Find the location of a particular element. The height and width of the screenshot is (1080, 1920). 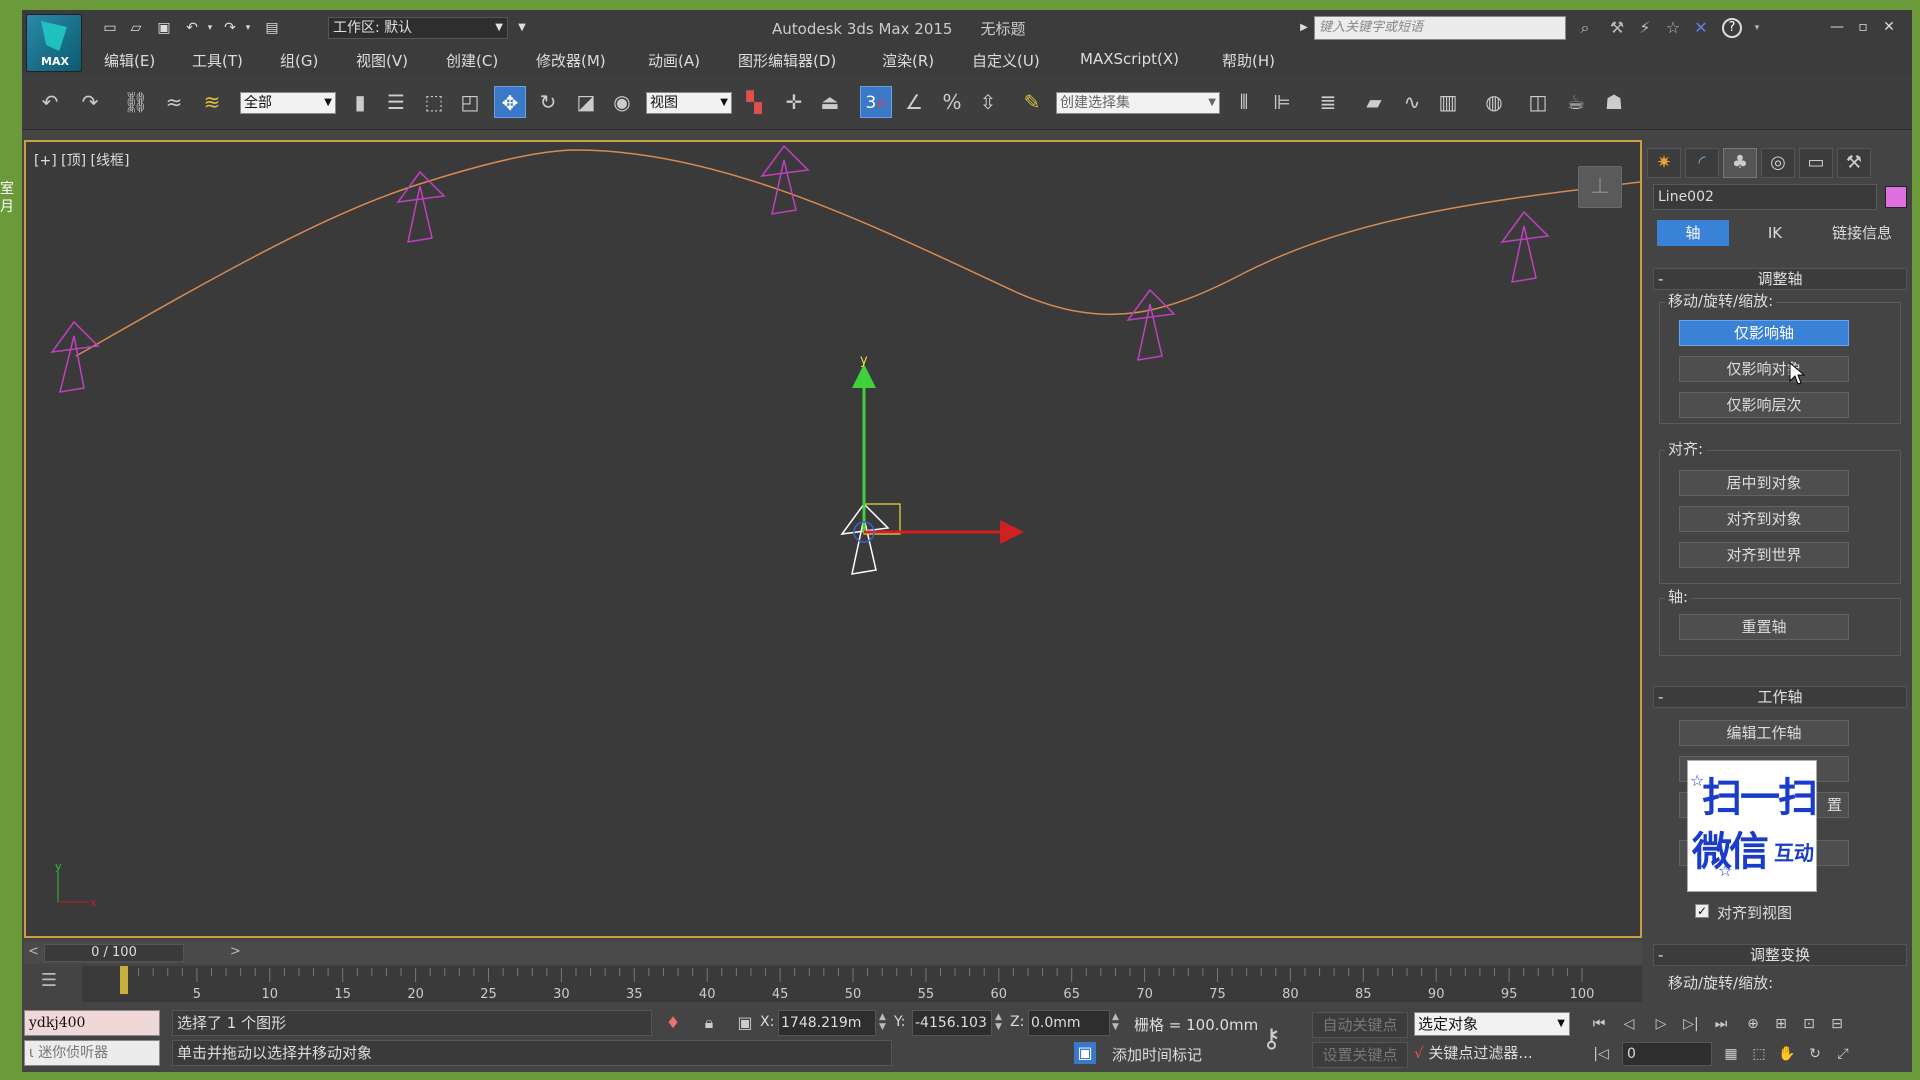

redo-dropdown-icon: ▾ is located at coordinates (248, 28).